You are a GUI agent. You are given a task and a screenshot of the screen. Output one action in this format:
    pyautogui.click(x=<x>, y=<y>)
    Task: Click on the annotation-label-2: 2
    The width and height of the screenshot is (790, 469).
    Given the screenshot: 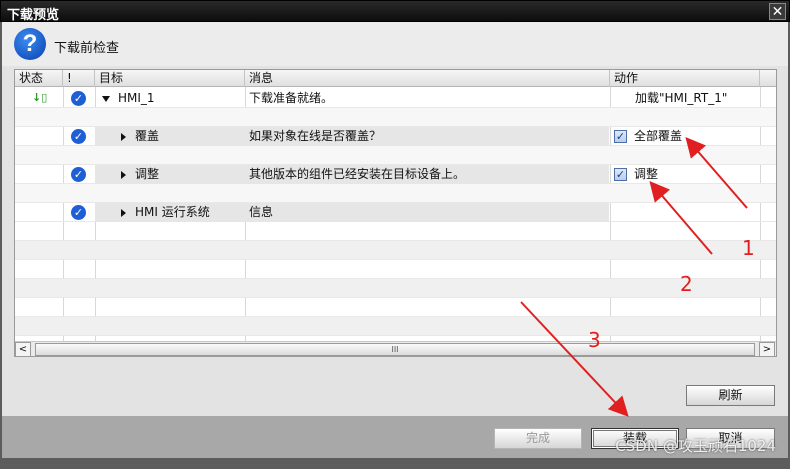 What is the action you would take?
    pyautogui.click(x=686, y=284)
    